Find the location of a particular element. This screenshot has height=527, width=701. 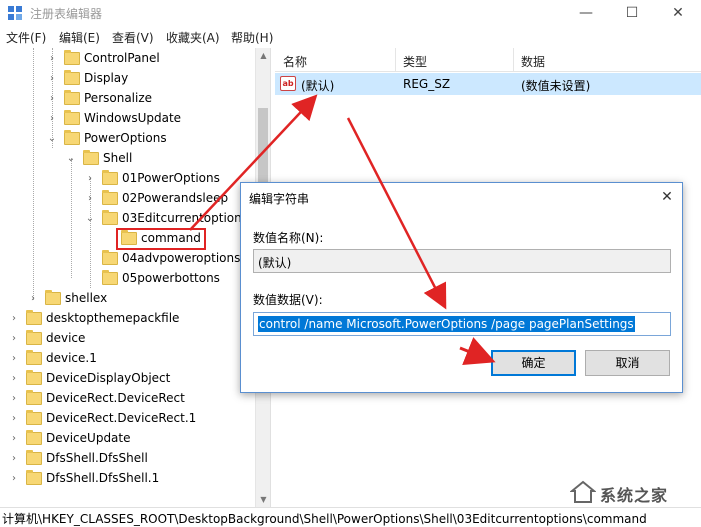

column-name: 名称 is located at coordinates (295, 61).